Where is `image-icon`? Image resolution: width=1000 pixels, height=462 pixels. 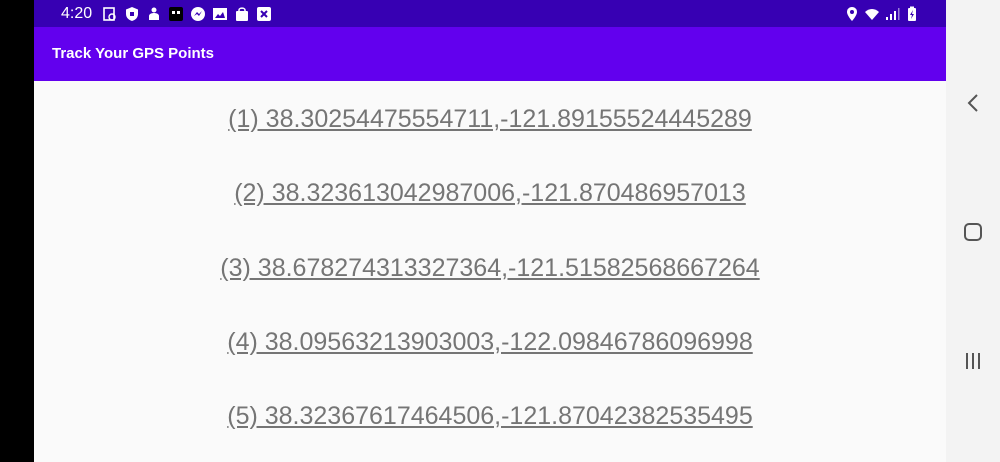
image-icon is located at coordinates (220, 14).